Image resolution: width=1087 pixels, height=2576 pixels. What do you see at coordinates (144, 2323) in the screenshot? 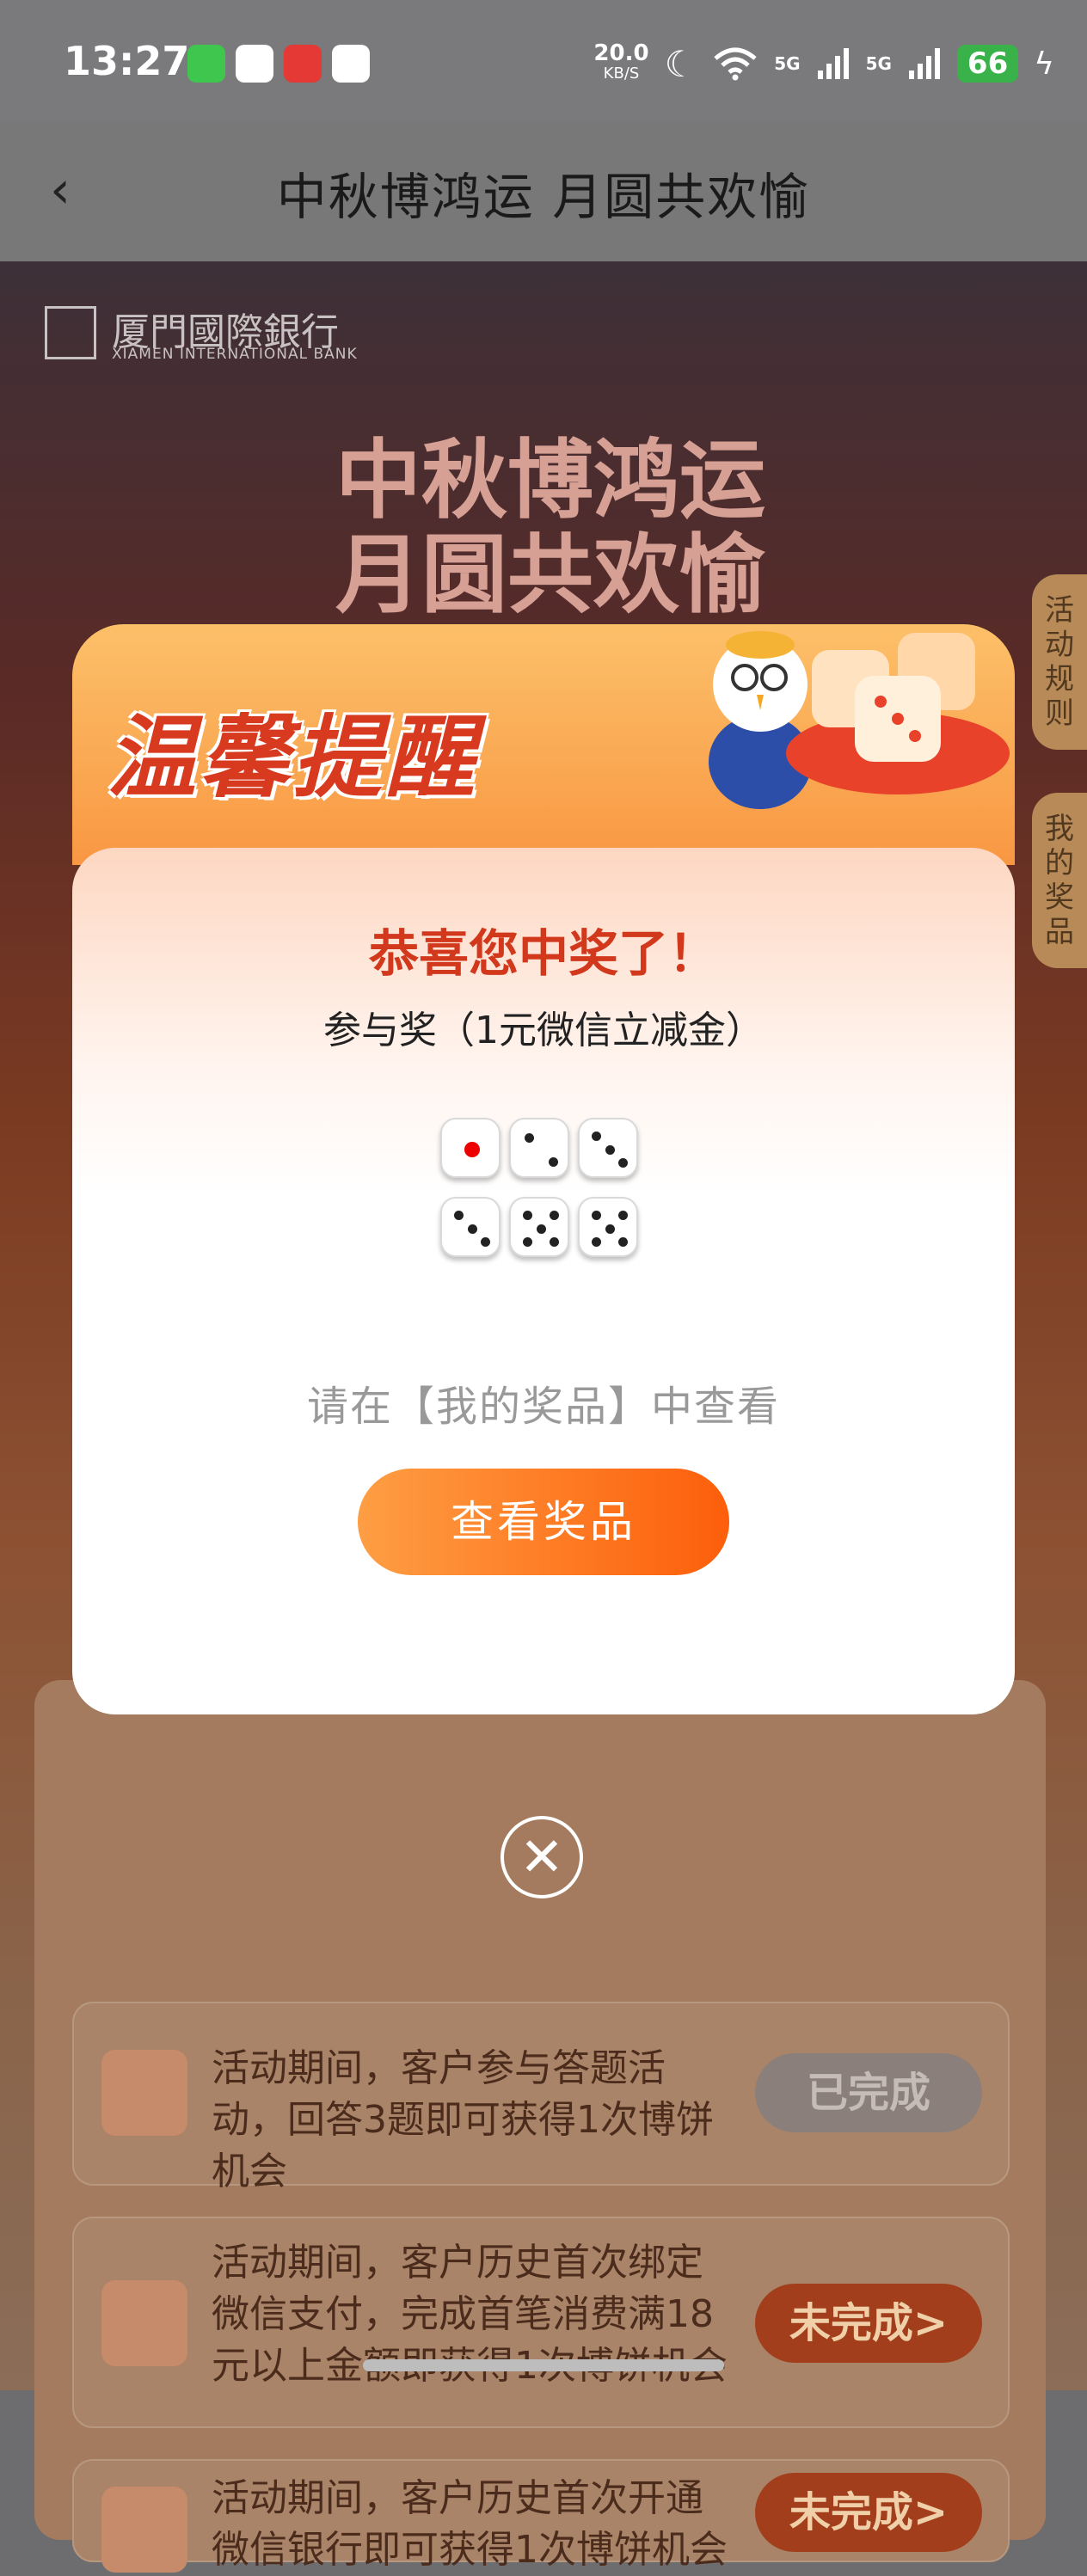
I see `wechat-pay-icon` at bounding box center [144, 2323].